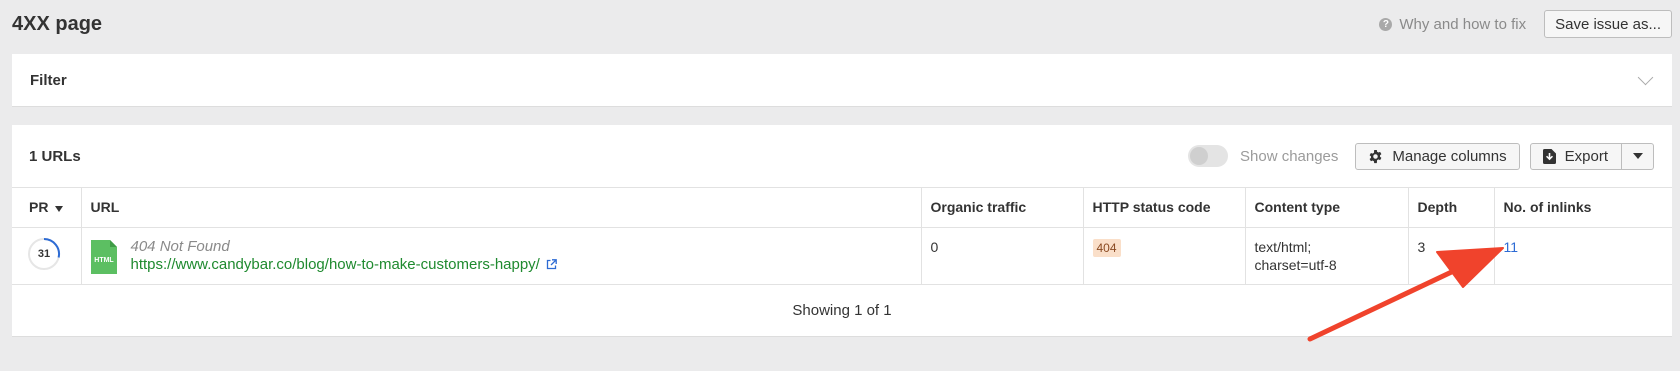 The height and width of the screenshot is (371, 1680). What do you see at coordinates (1645, 77) in the screenshot?
I see `chevron-down-icon` at bounding box center [1645, 77].